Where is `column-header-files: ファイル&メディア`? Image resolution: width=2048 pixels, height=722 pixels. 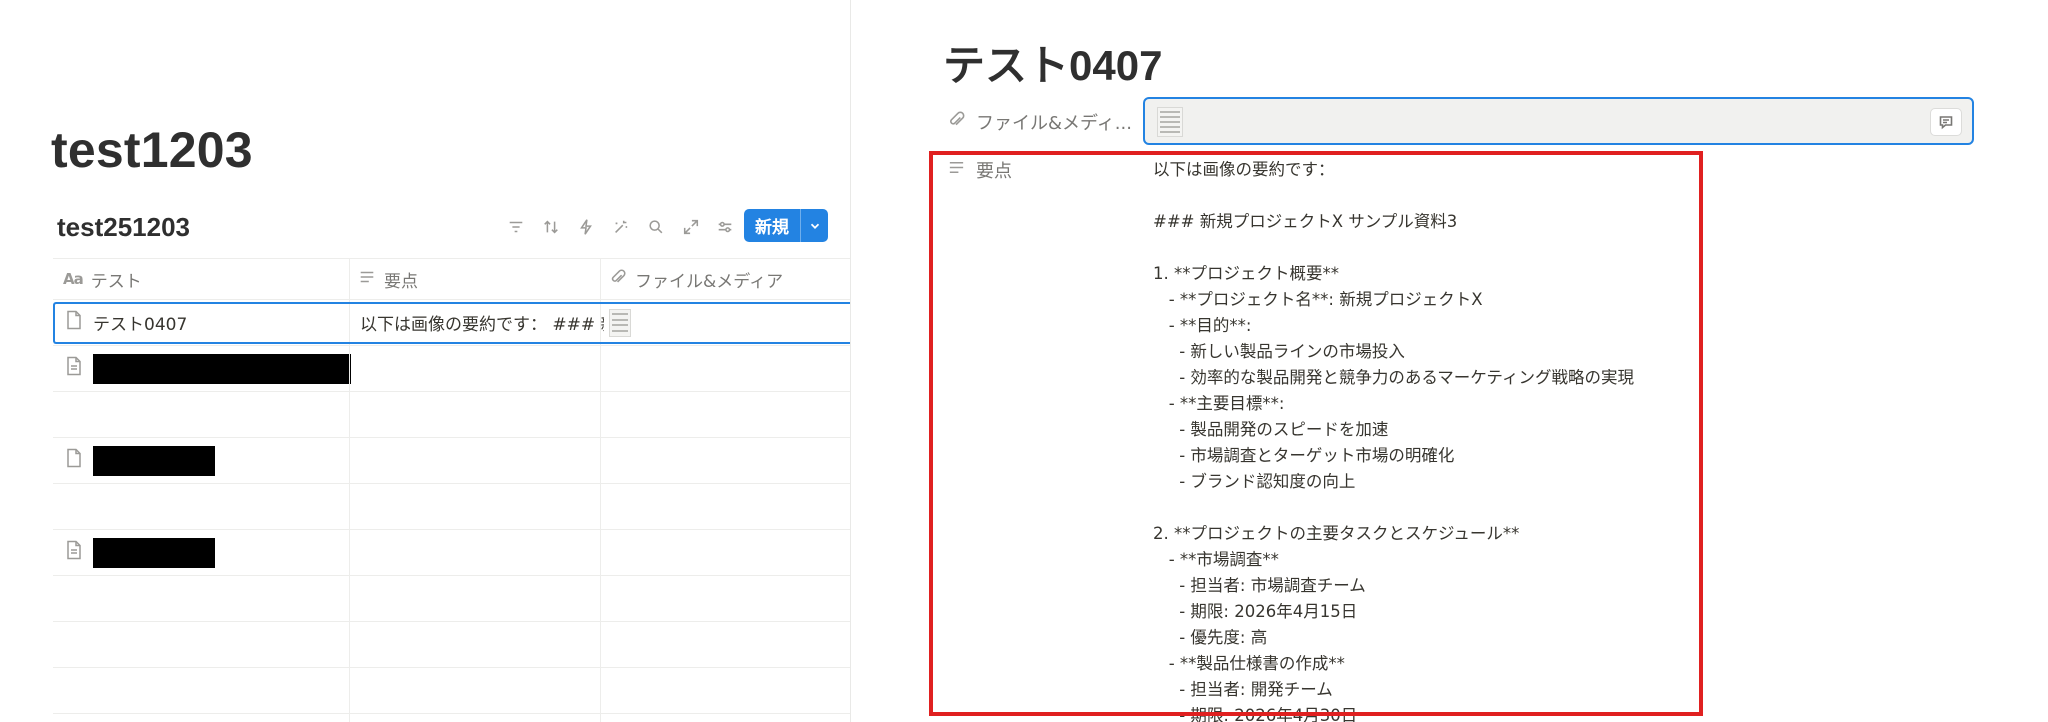 column-header-files: ファイル&メディア is located at coordinates (696, 279).